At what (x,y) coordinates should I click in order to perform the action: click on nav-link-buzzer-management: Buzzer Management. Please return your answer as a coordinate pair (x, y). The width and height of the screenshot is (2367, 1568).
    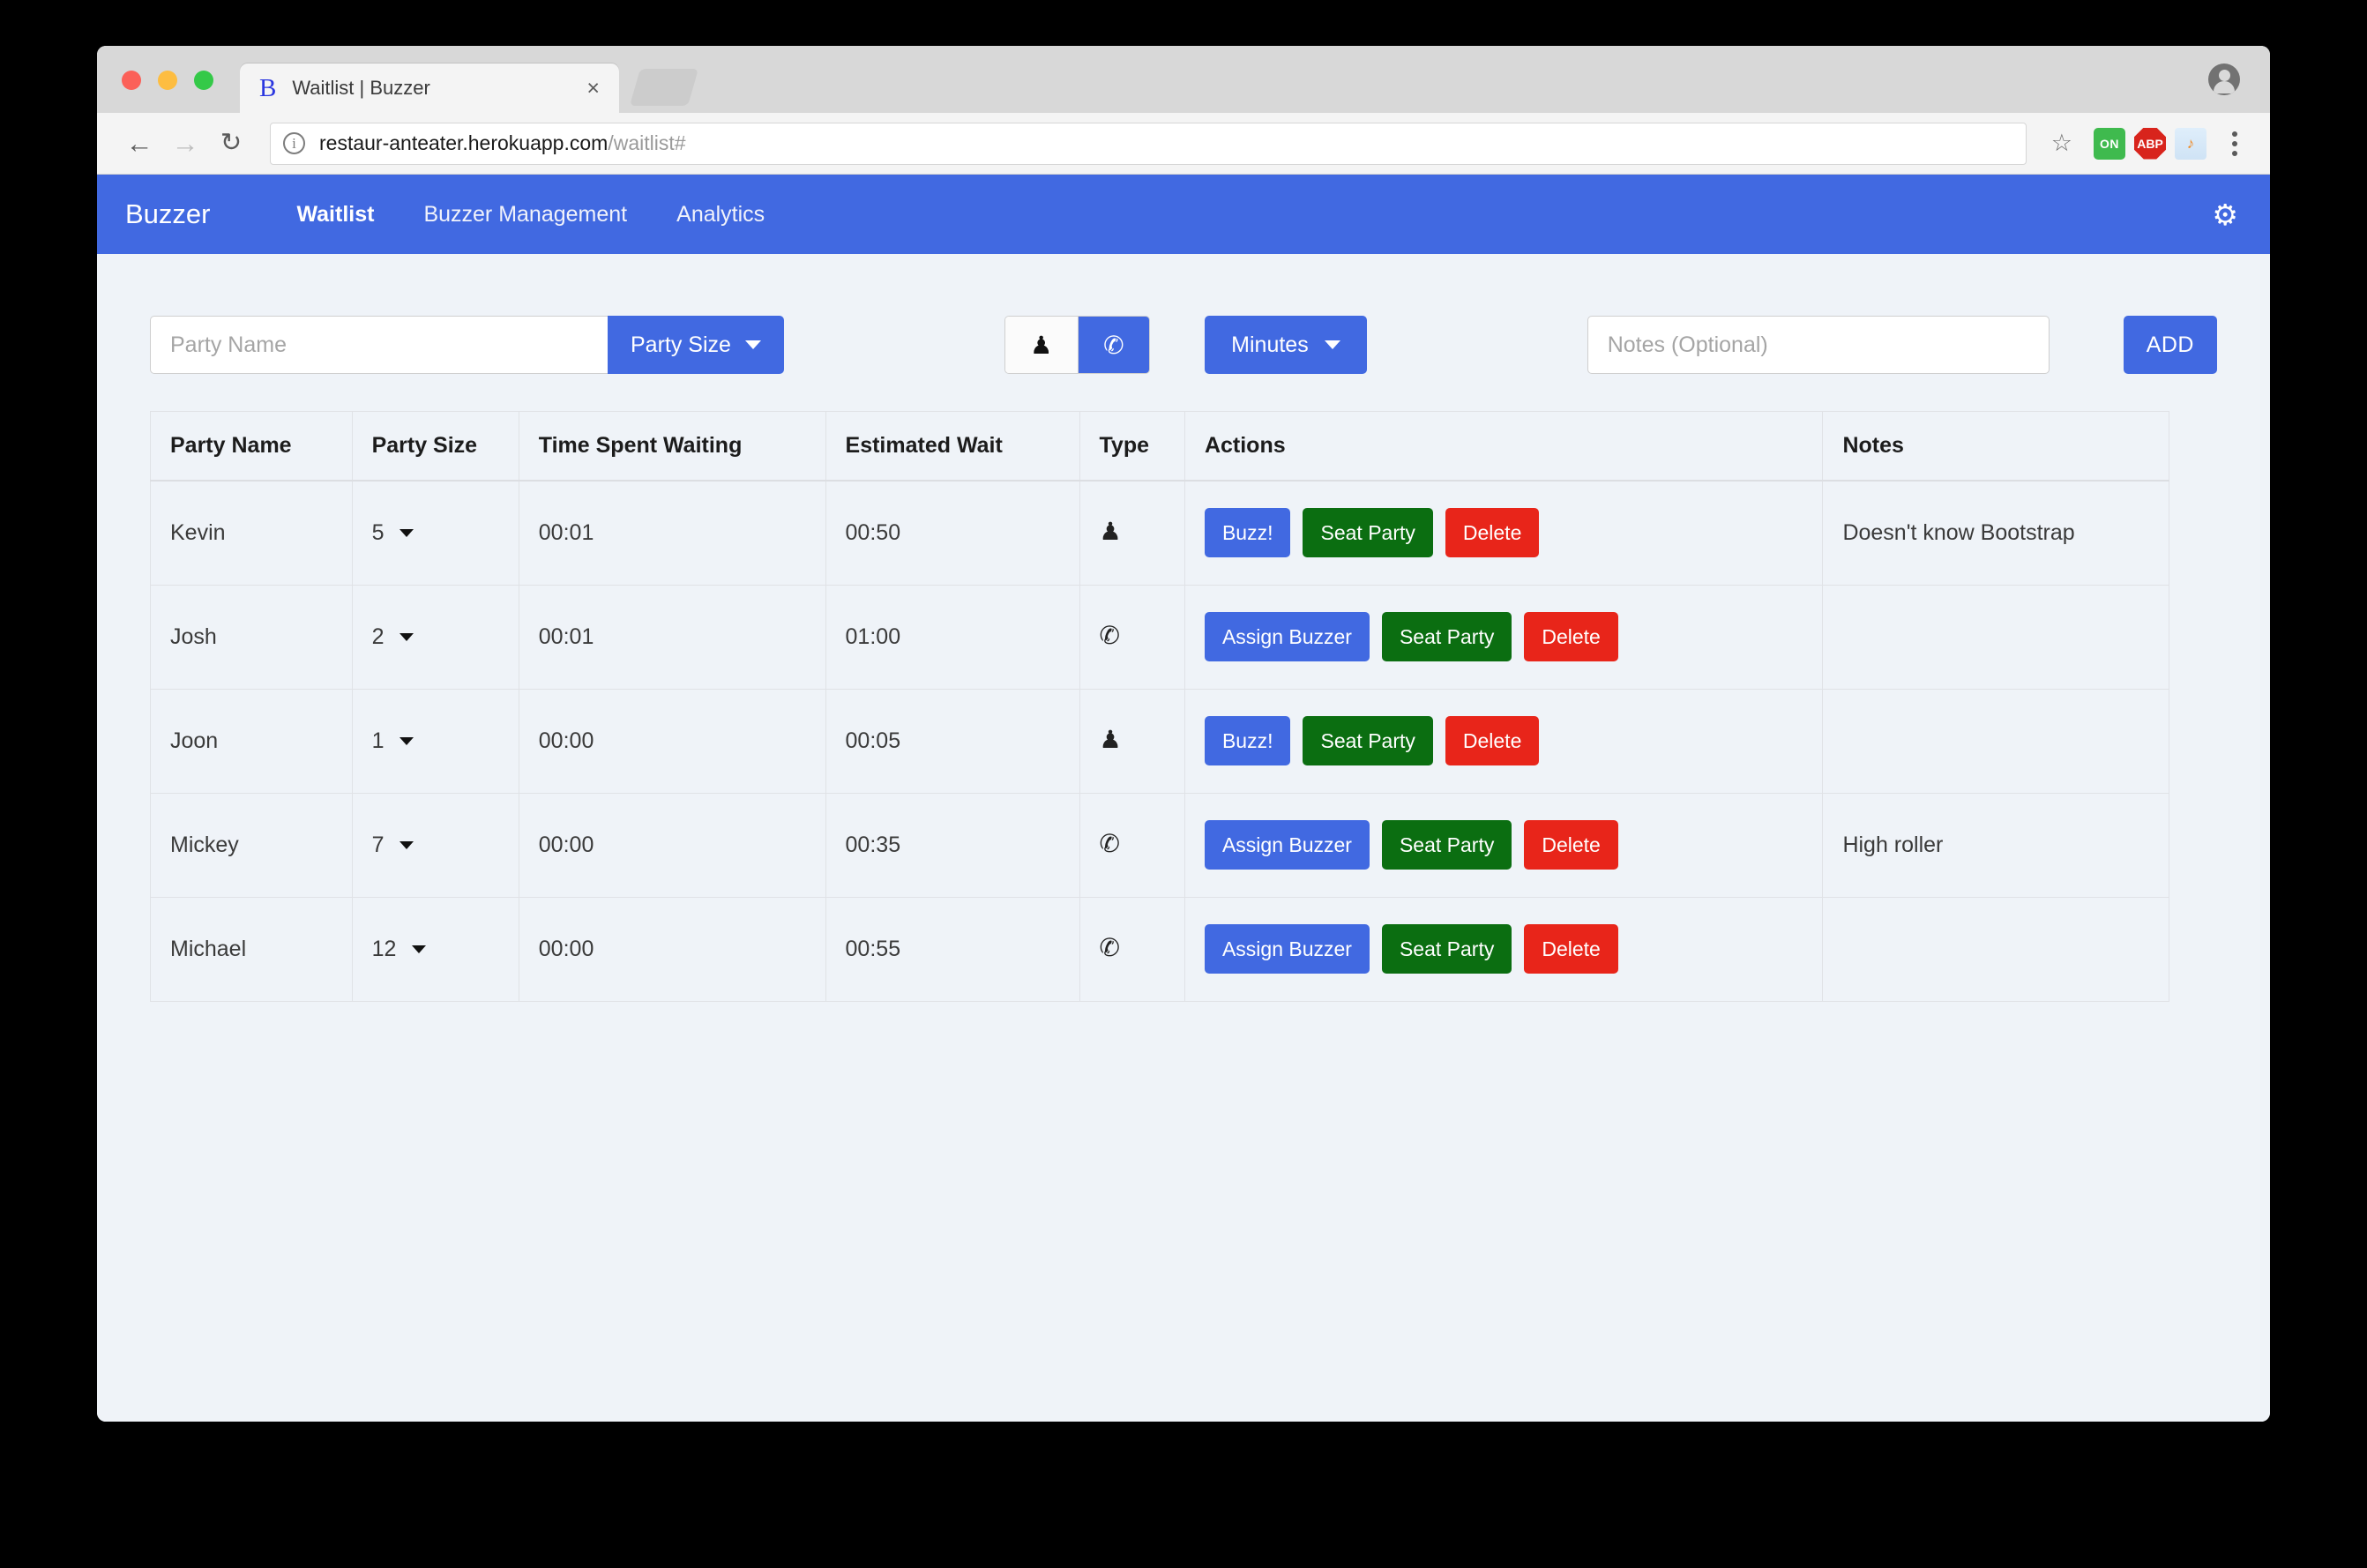
    Looking at the image, I should click on (525, 215).